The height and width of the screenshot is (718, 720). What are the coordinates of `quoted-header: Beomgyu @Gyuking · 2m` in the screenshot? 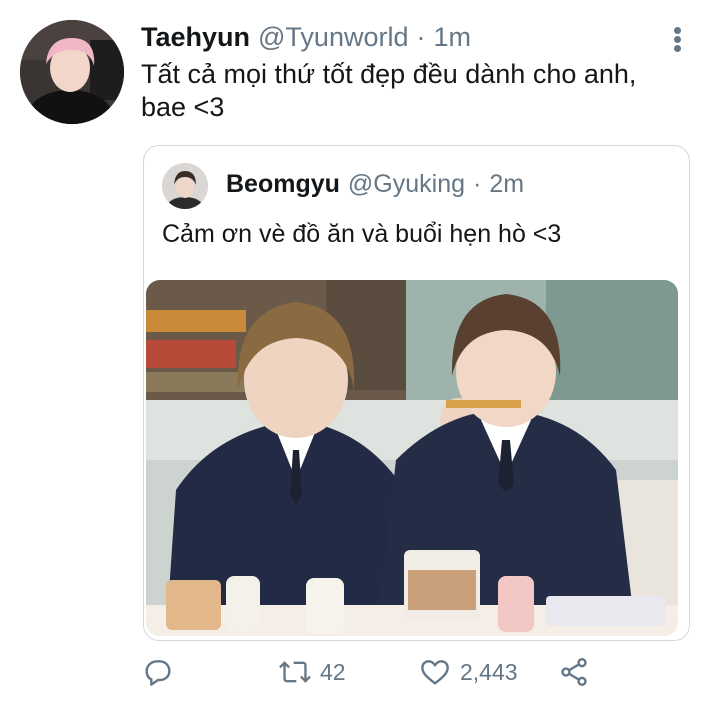 It's located at (375, 184).